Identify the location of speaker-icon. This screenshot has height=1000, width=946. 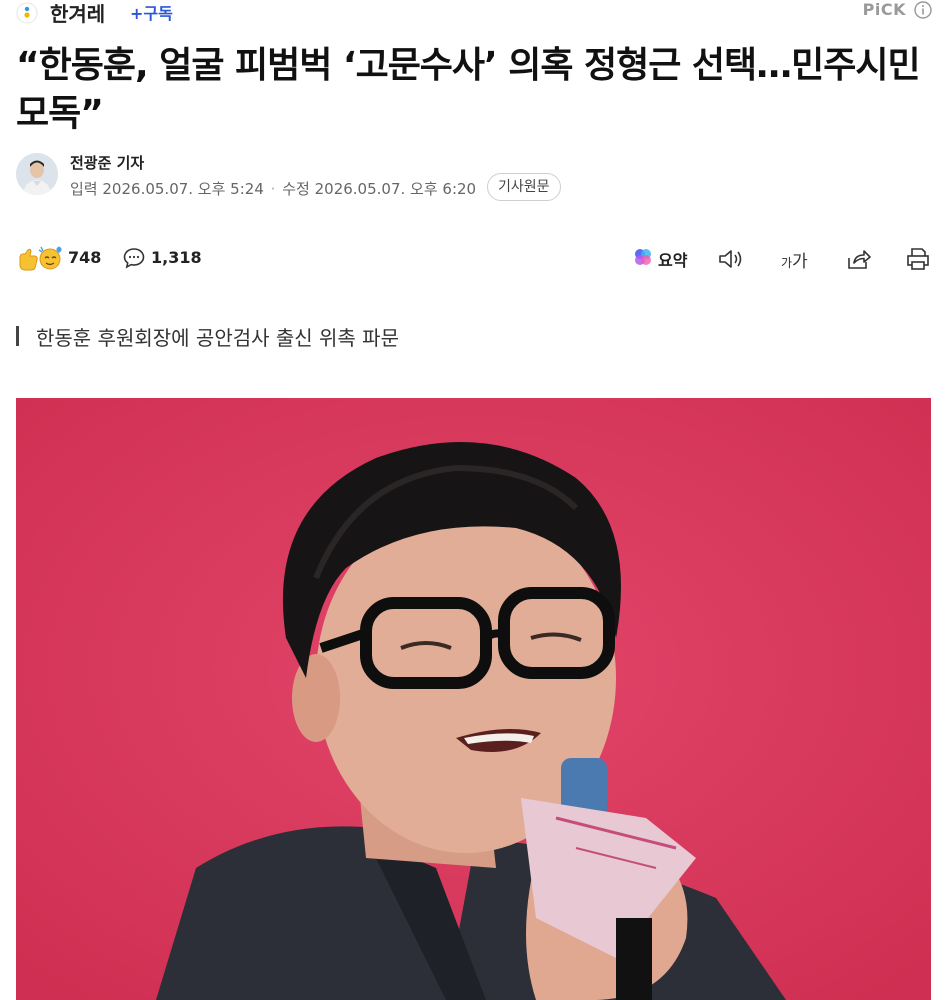
(731, 259).